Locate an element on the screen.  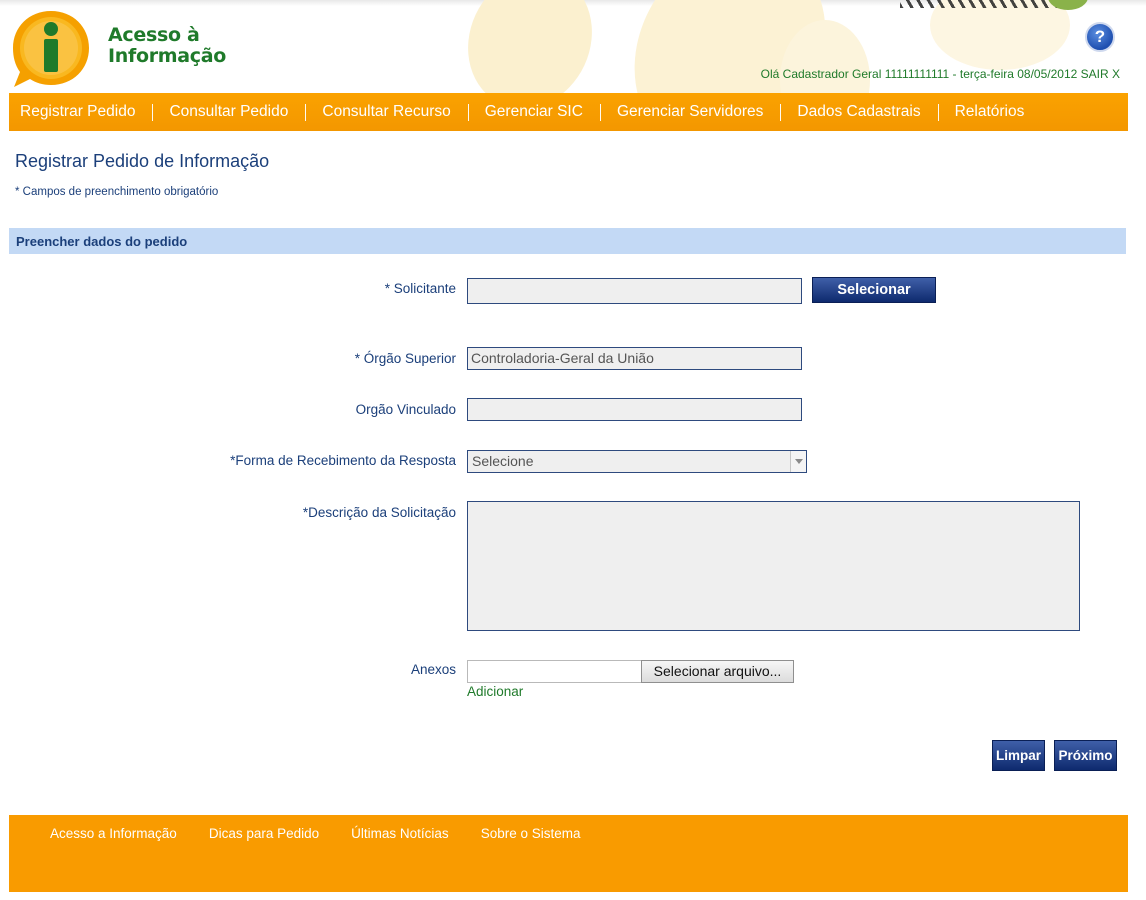
footer-link-ultimas-noticias: Últimas Notícias is located at coordinates (400, 833).